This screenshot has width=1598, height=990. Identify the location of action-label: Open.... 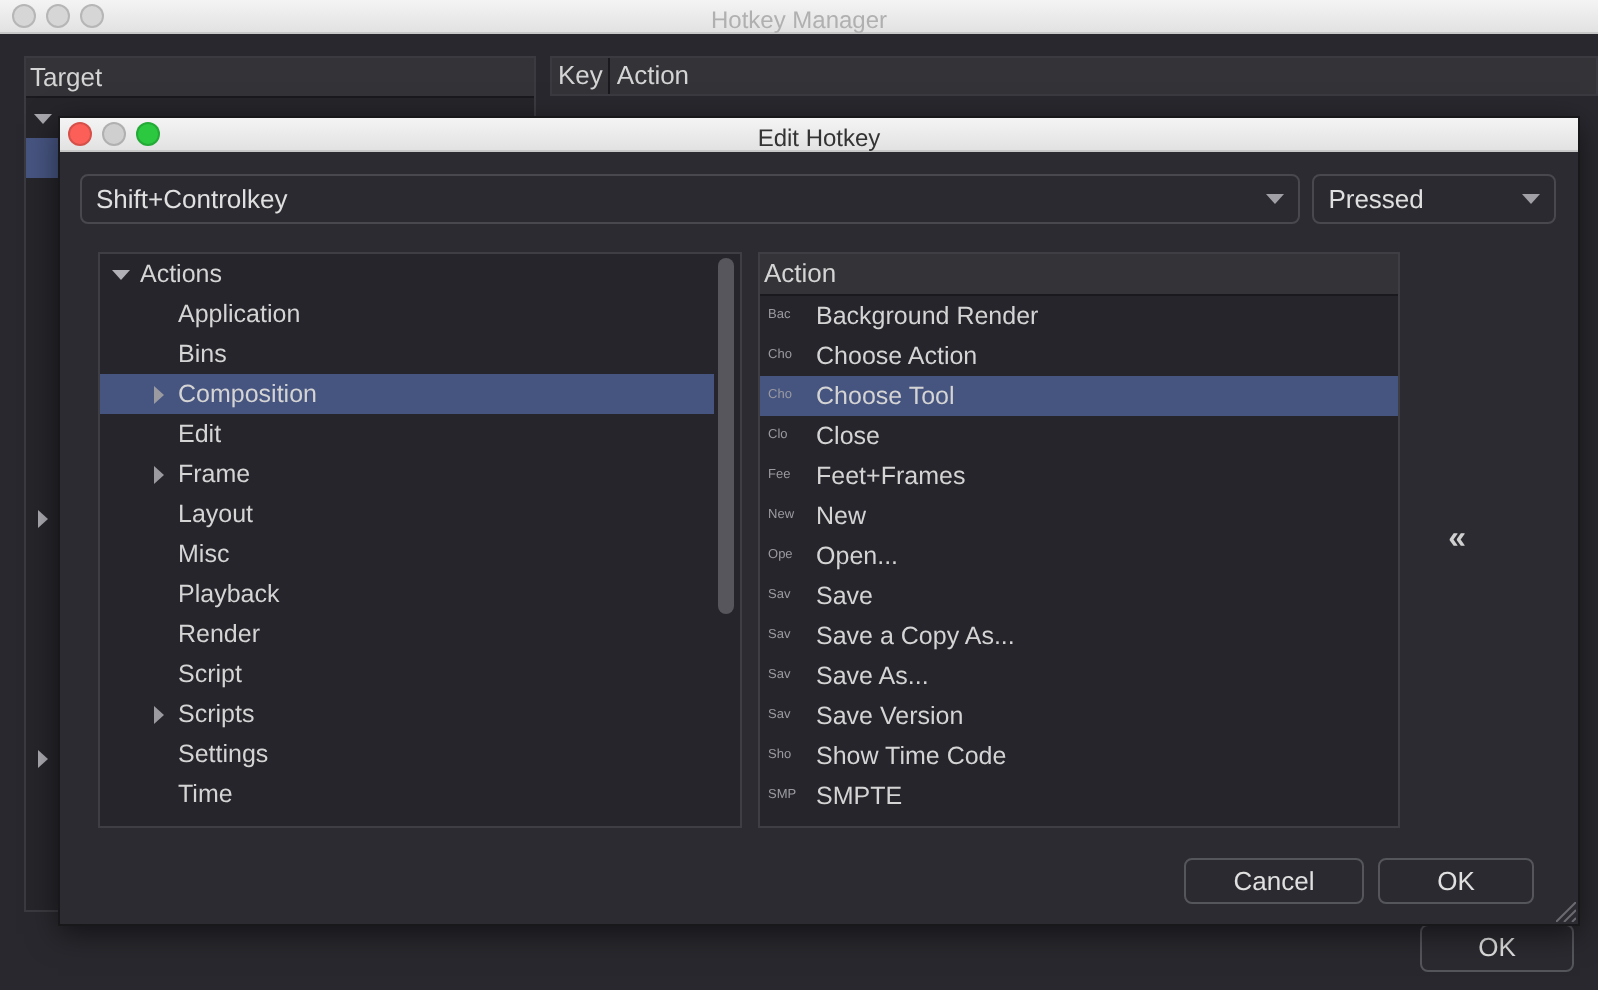
(857, 556).